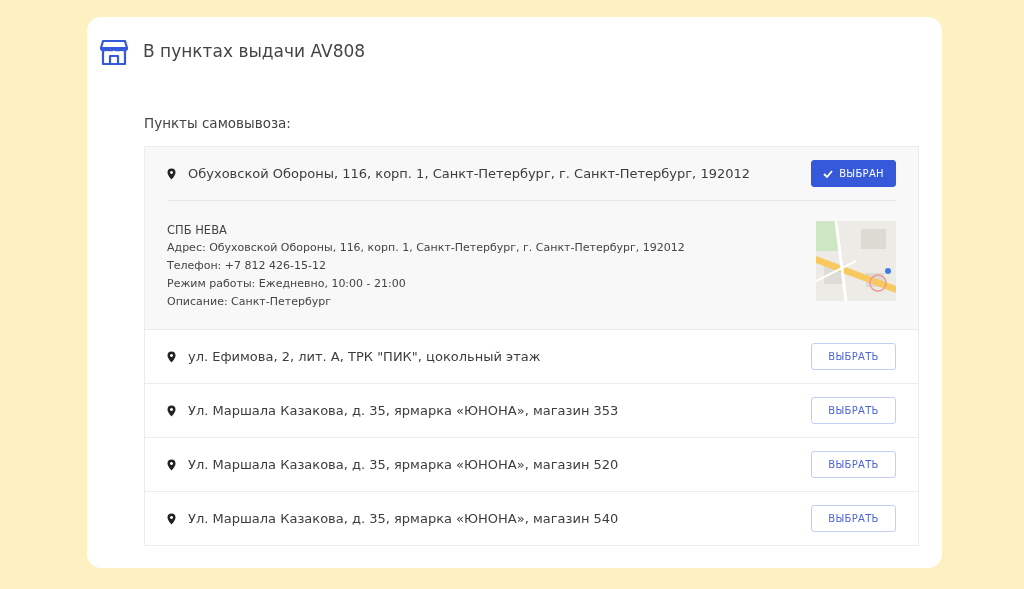  I want to click on pickup-address: ул. Ефимова, 2, лит. А, ТРК "ПИК", цокольный этаж, so click(365, 357).